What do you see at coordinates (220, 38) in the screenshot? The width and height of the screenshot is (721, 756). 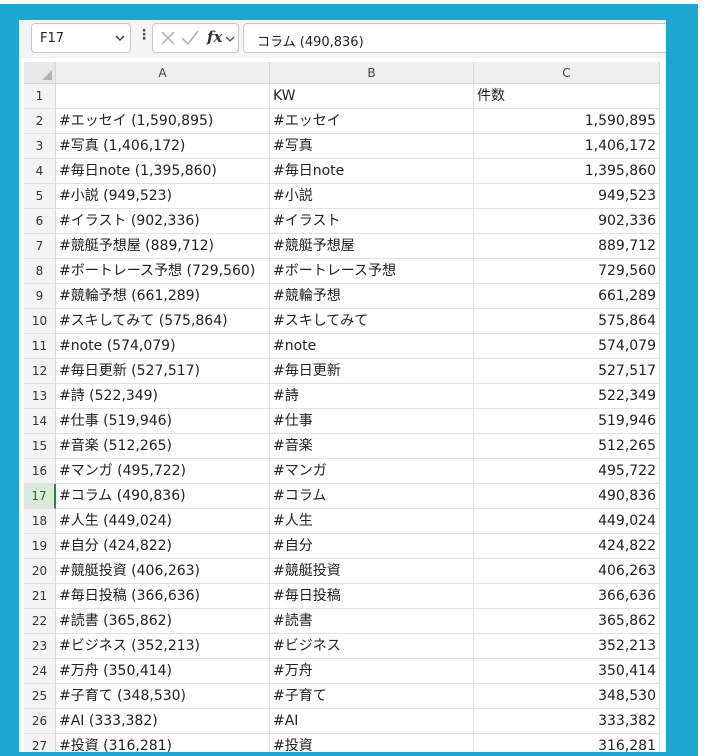 I see `insert-function-button: fx` at bounding box center [220, 38].